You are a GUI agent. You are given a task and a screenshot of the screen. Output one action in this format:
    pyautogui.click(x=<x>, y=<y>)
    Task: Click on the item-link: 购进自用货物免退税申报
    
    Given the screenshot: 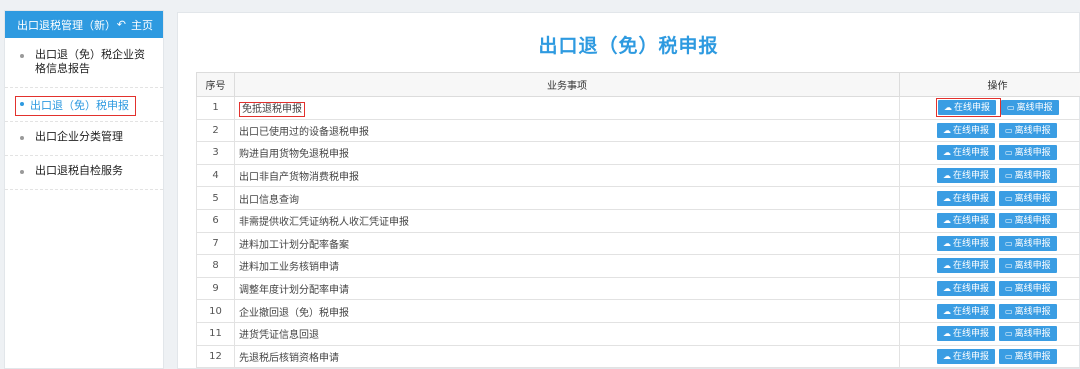 What is the action you would take?
    pyautogui.click(x=294, y=154)
    